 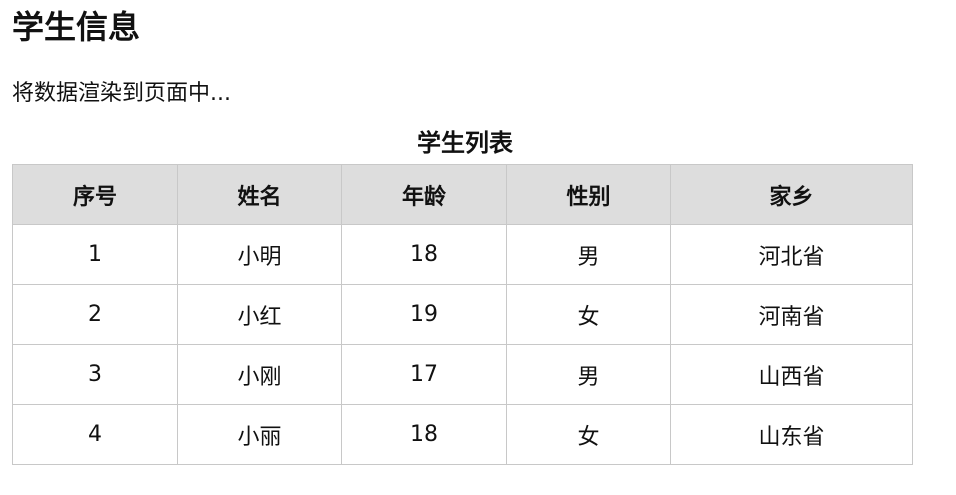 I want to click on header-name: 姓名, so click(x=259, y=194).